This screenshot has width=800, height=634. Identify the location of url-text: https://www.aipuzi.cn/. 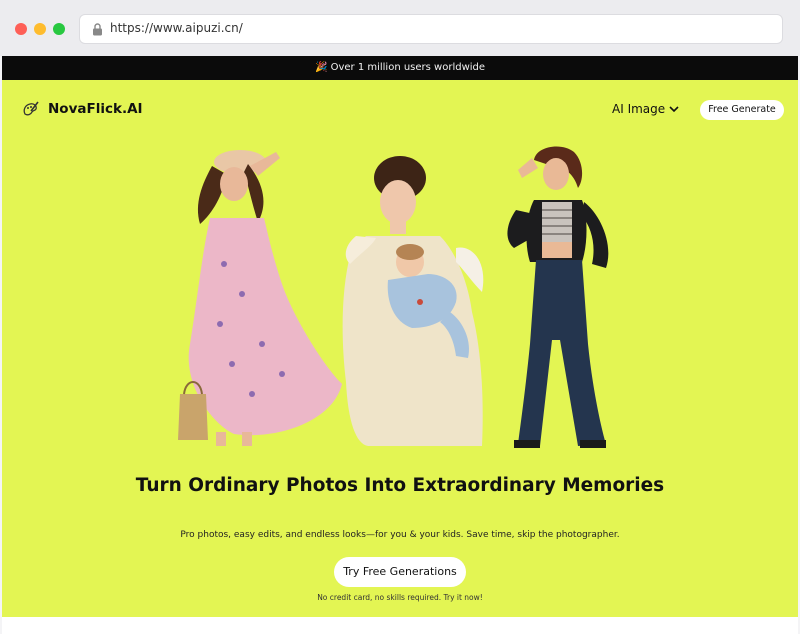
(176, 28).